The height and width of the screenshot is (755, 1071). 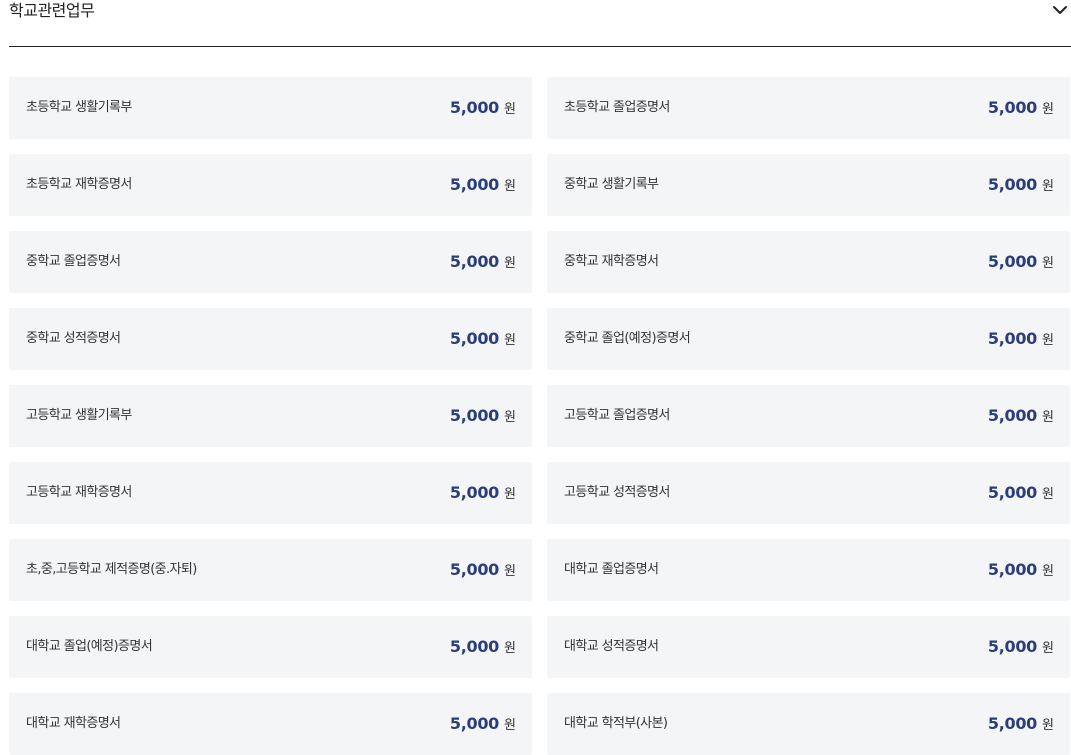 What do you see at coordinates (808, 108) in the screenshot?
I see `fee-item: 초등학교 졸업증명서 5,000 원` at bounding box center [808, 108].